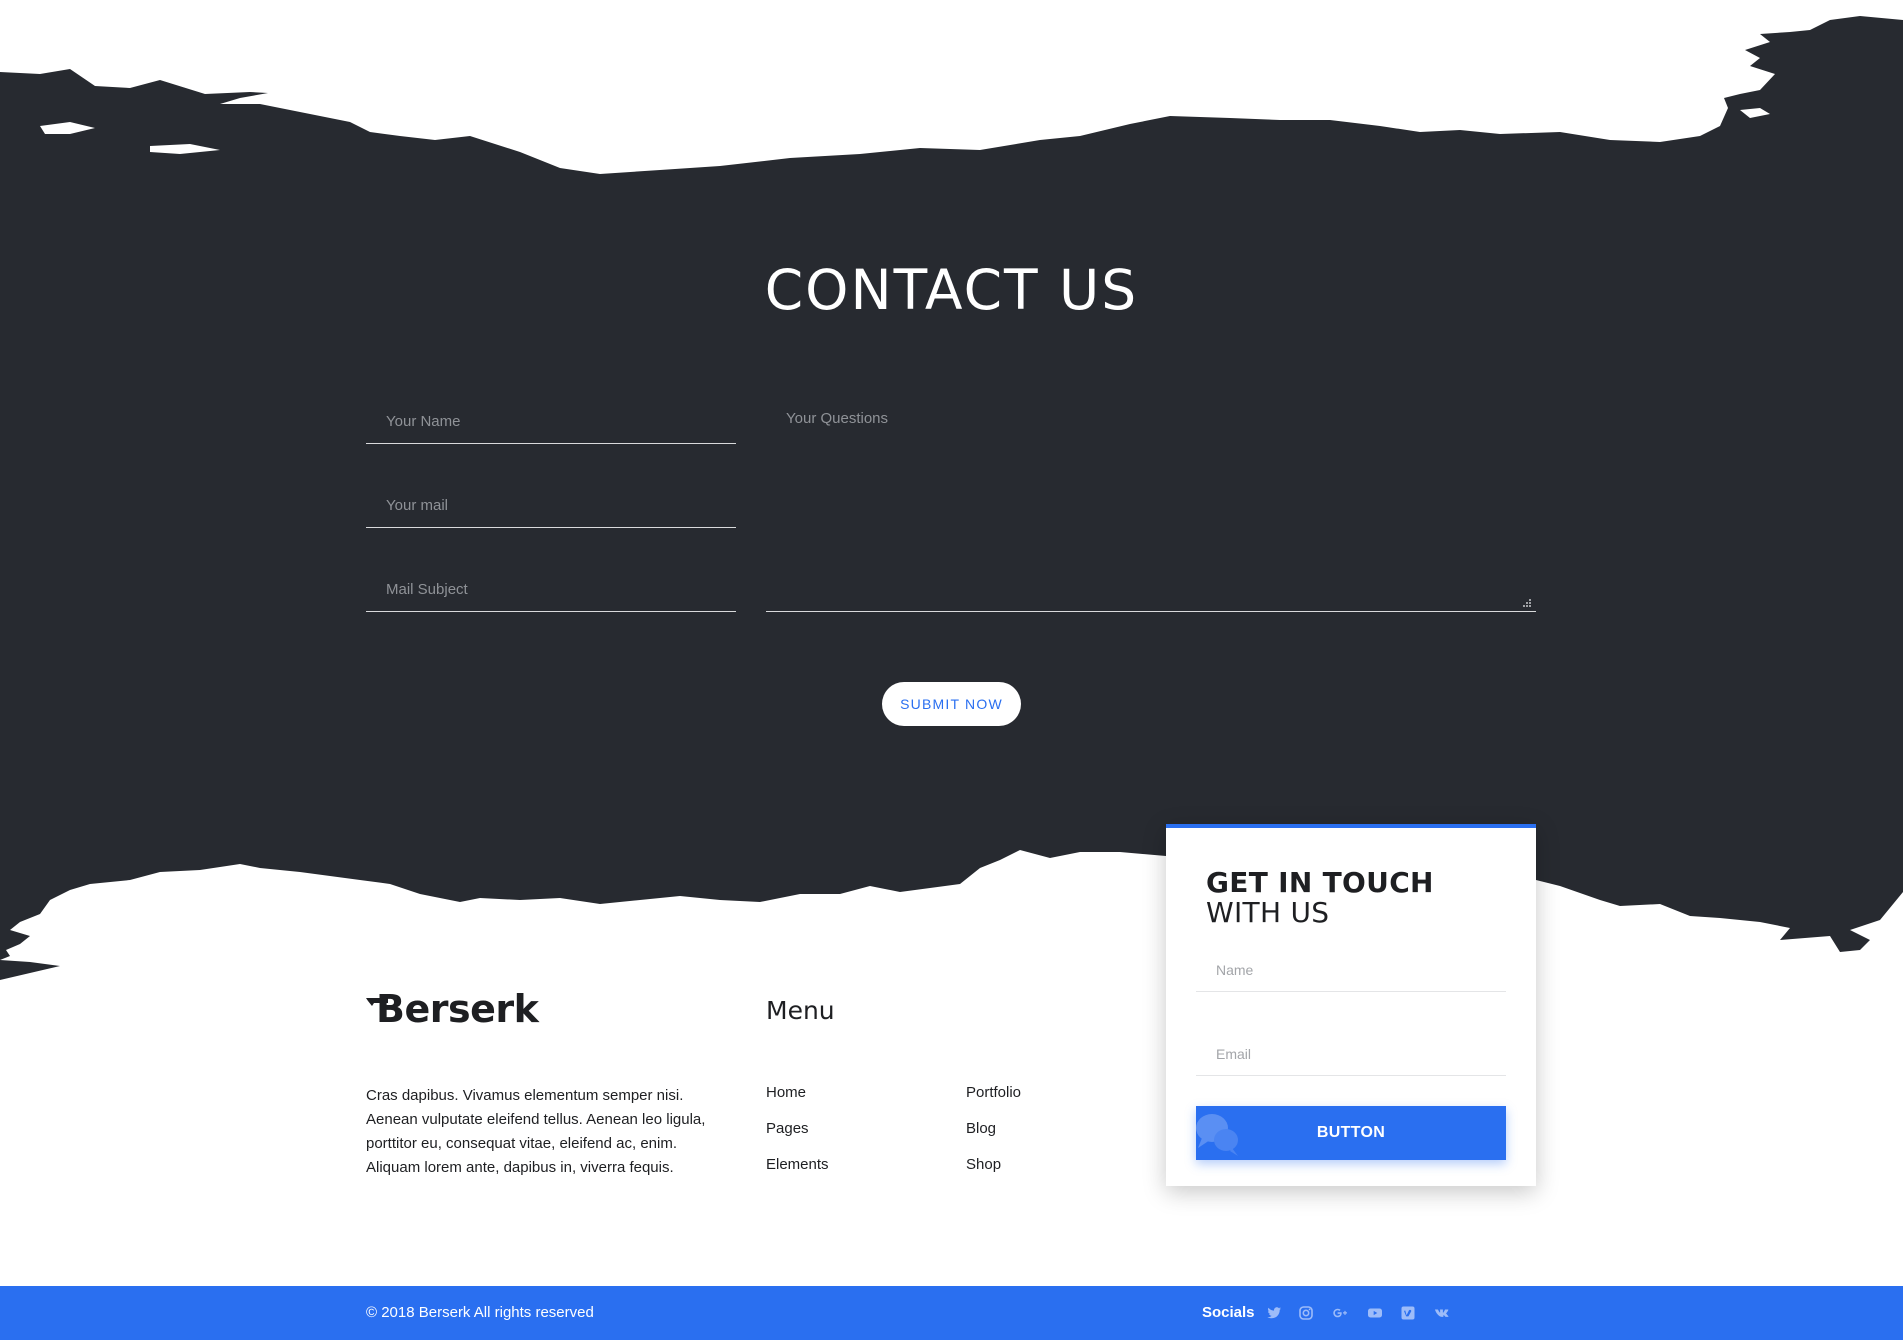 The height and width of the screenshot is (1340, 1903). Describe the element at coordinates (1375, 1313) in the screenshot. I see `youtube-icon` at that location.